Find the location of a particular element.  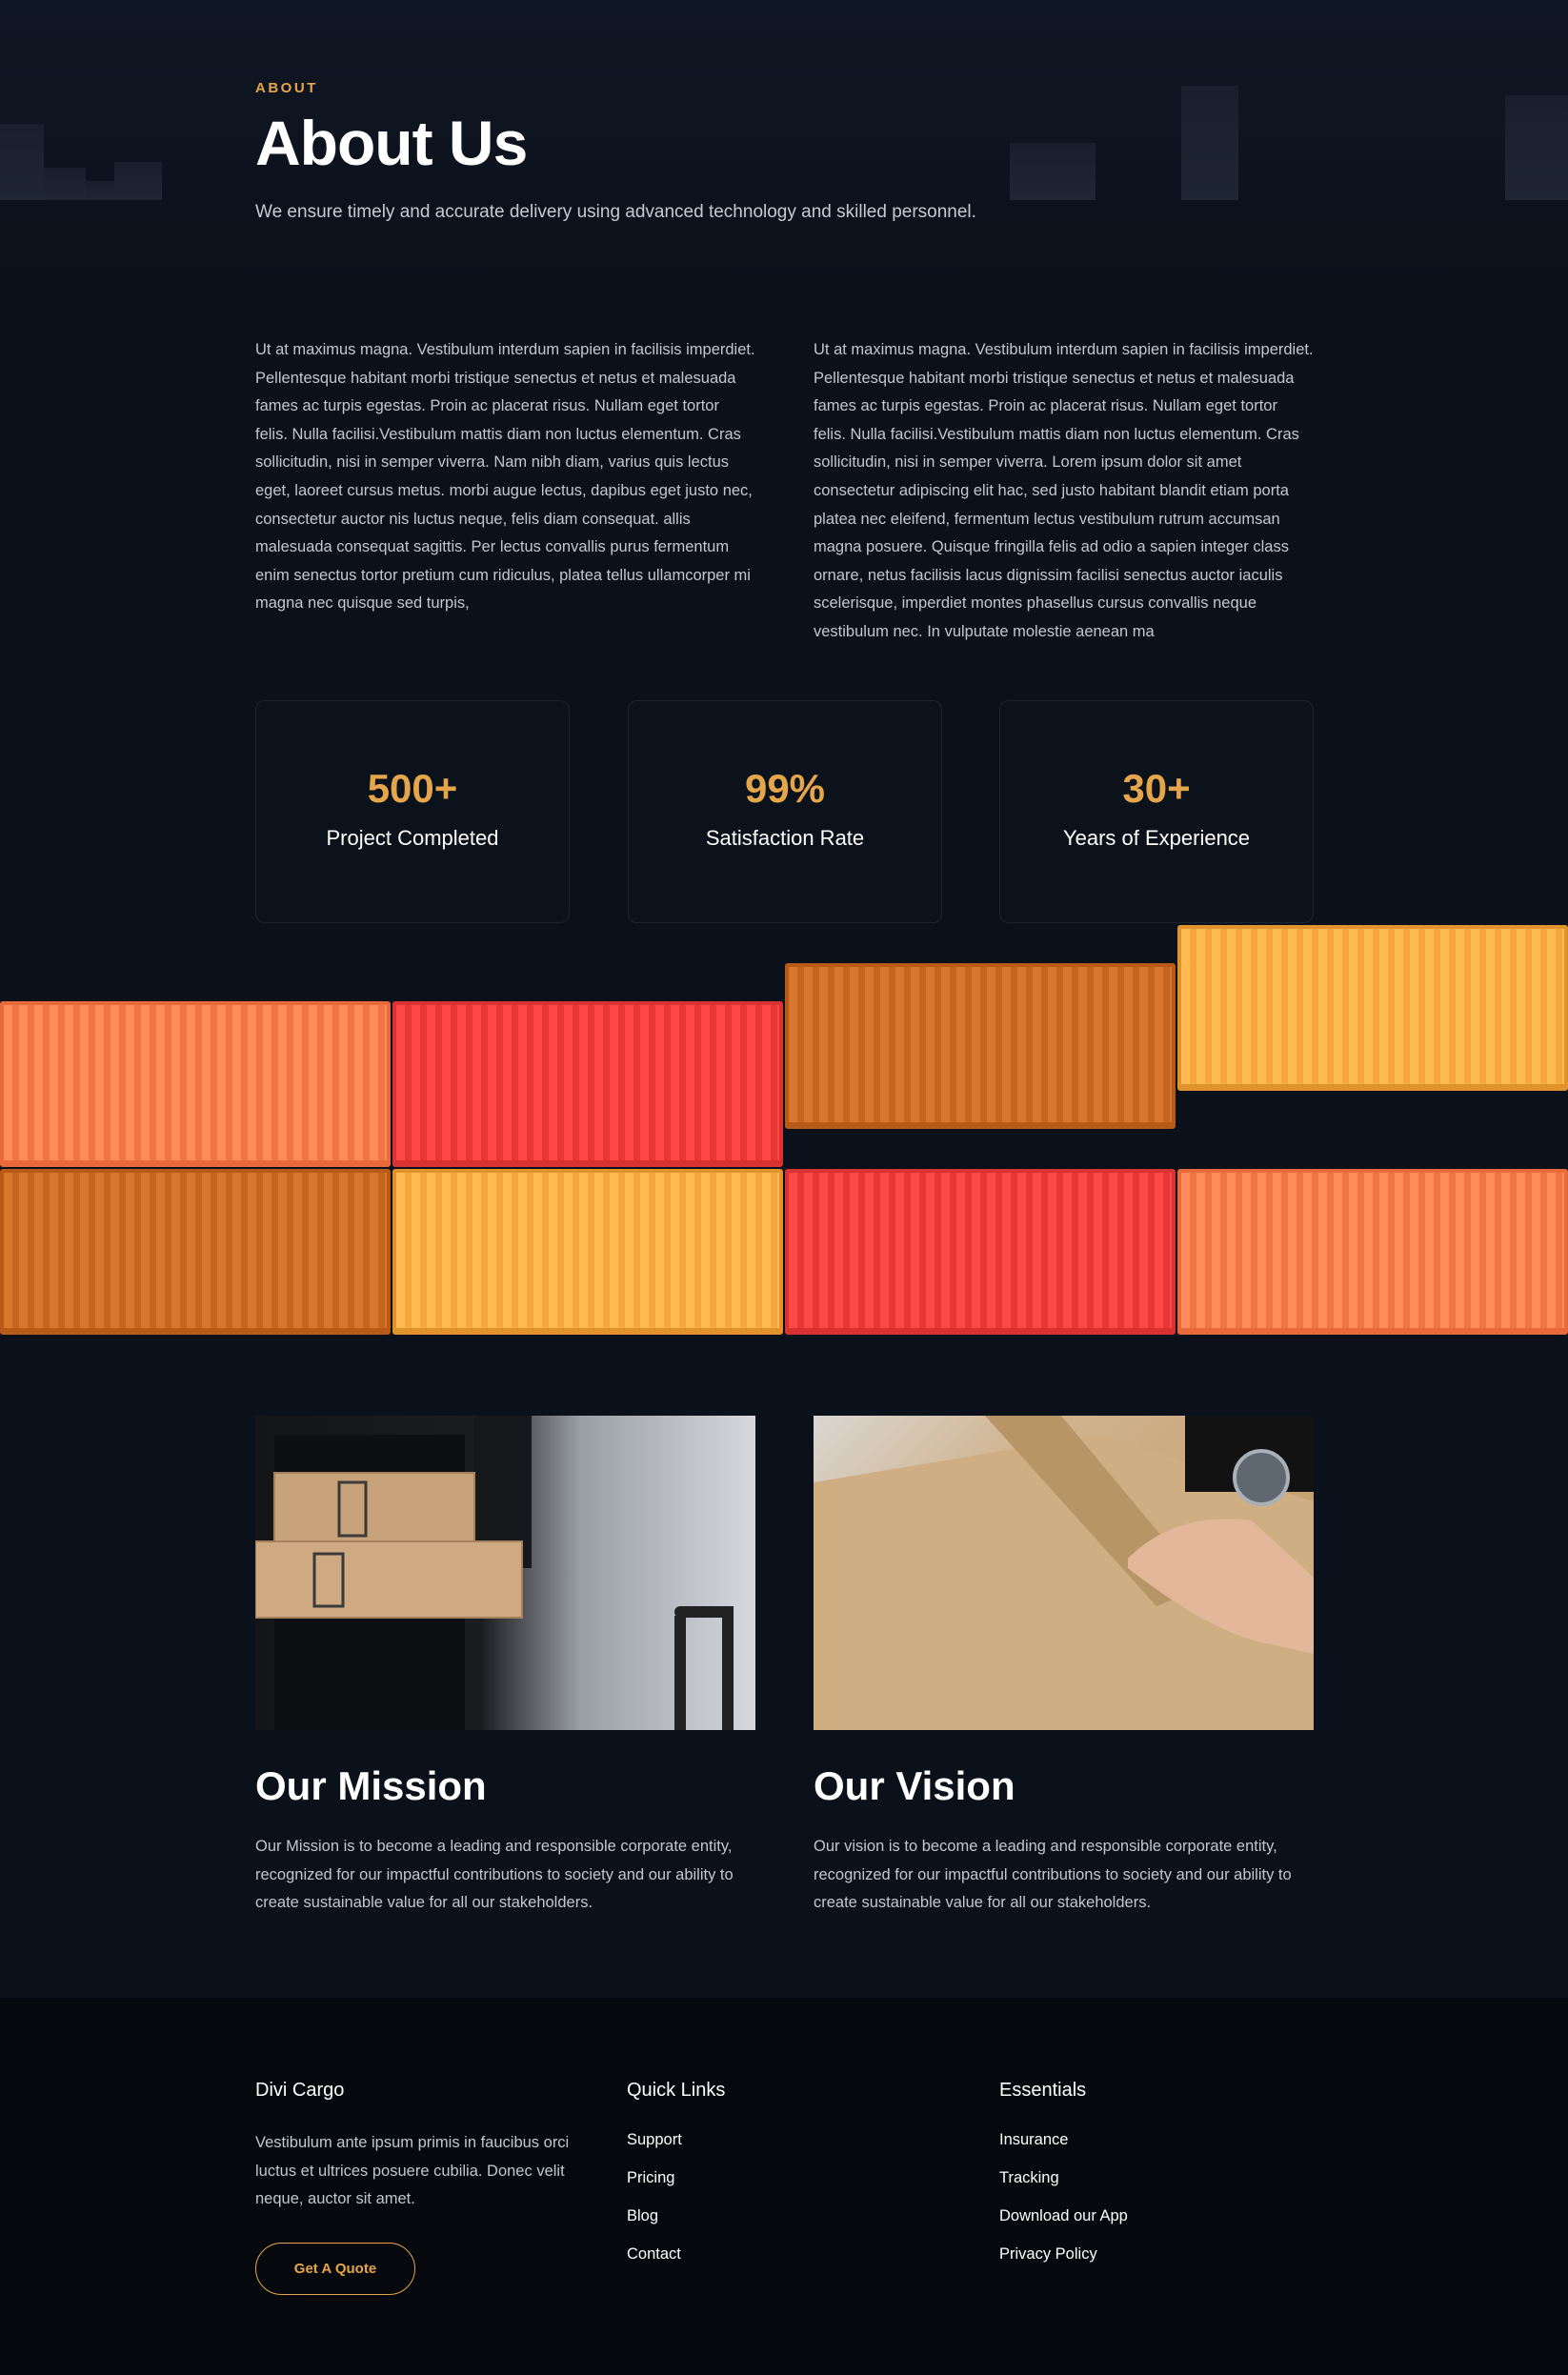

stat-label: Project Completed is located at coordinates (412, 838).